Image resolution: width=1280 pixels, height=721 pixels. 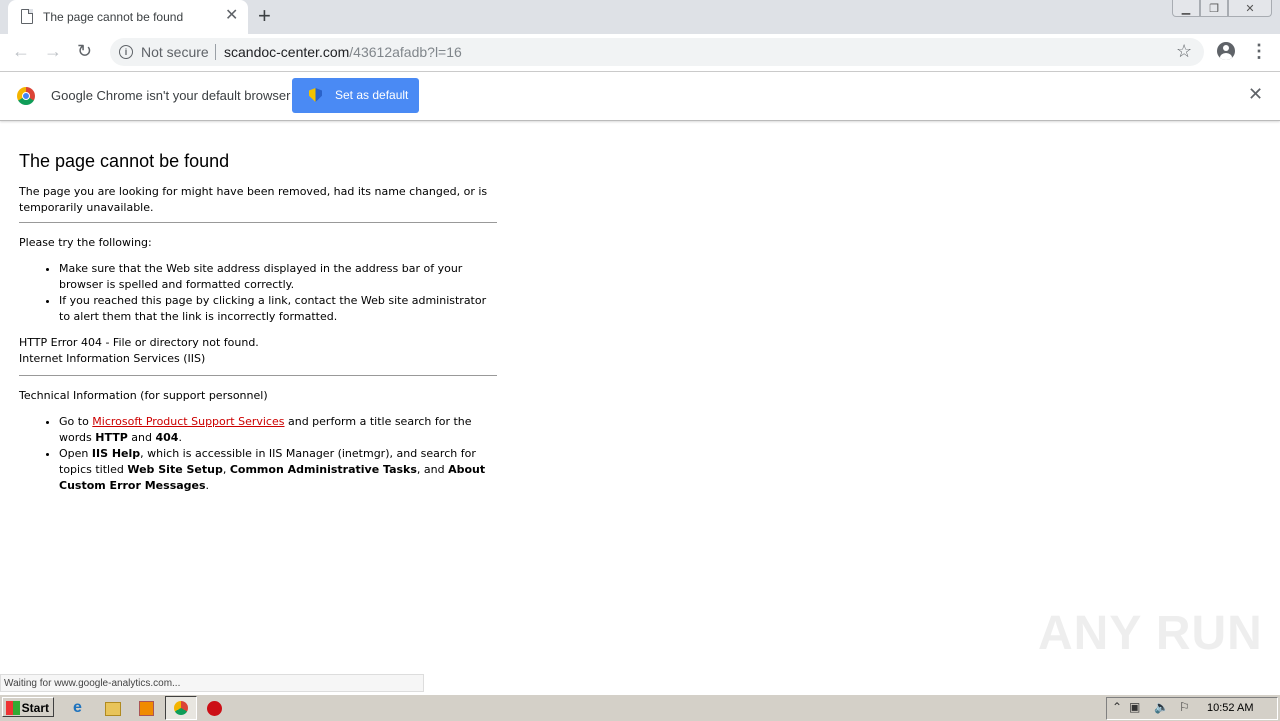 I want to click on url-text: scandoc-center.com/43612afadb?l=16, so click(x=343, y=52).